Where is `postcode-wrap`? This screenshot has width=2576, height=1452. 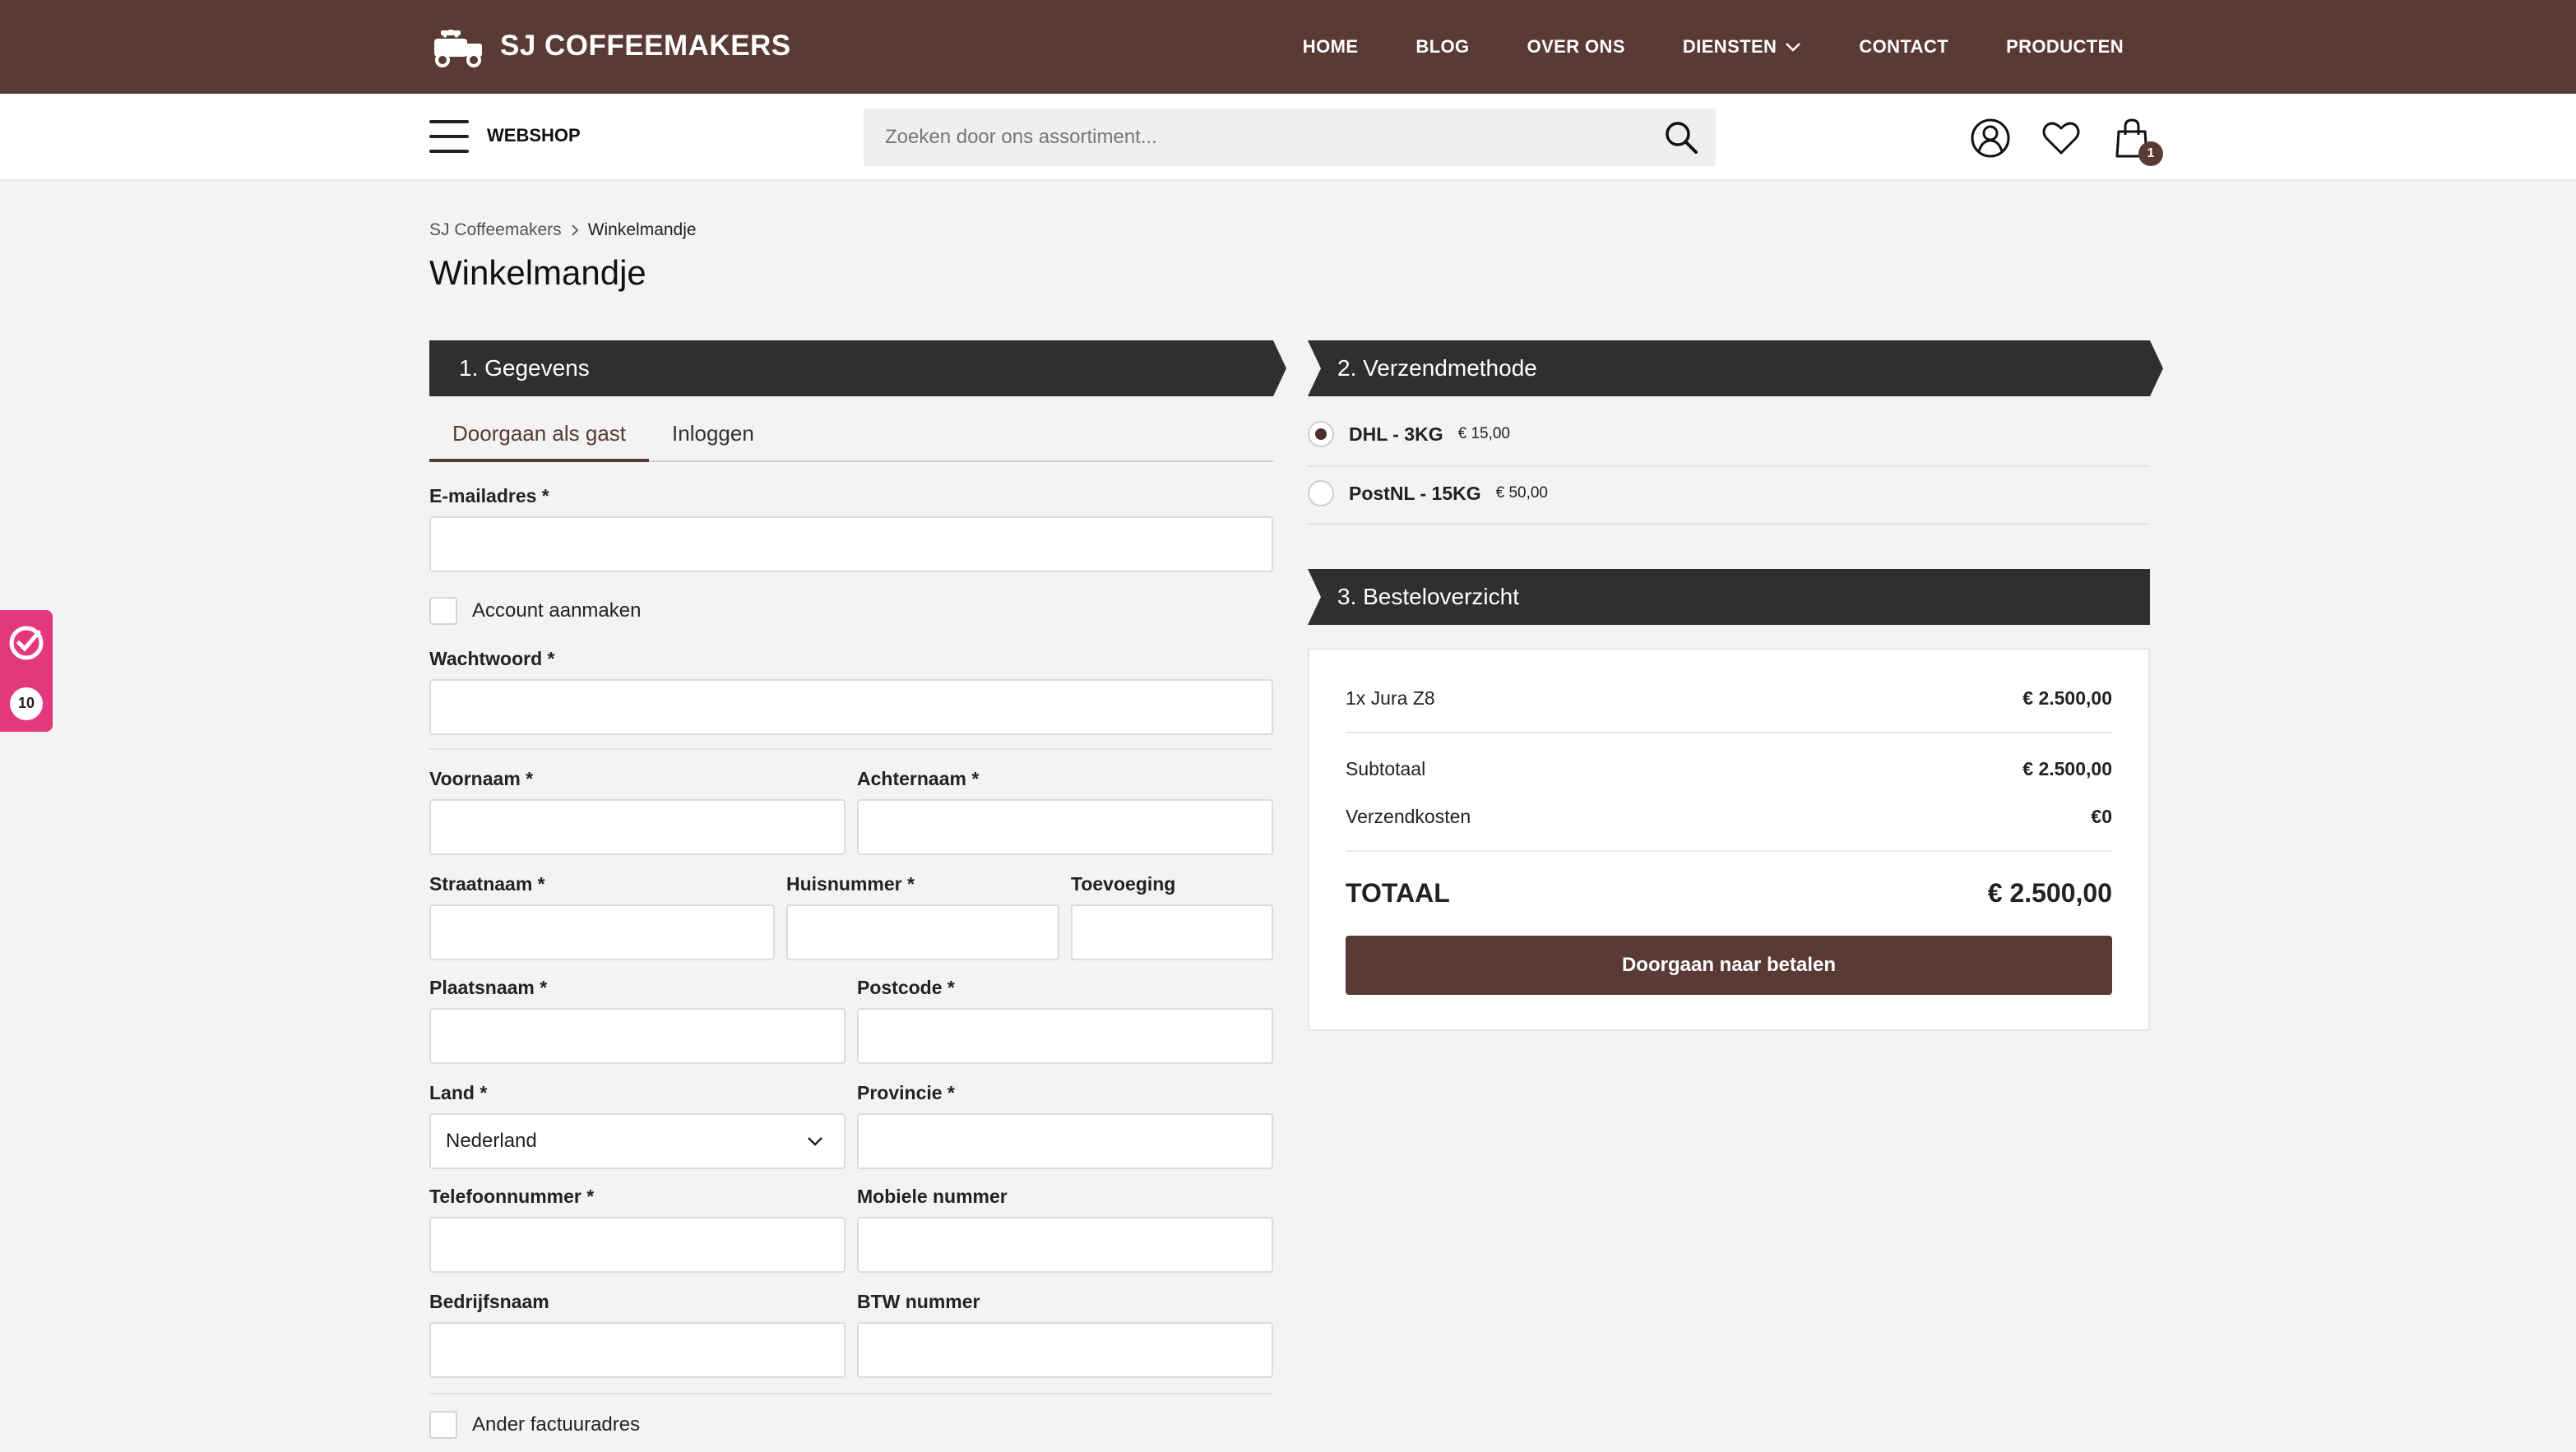 postcode-wrap is located at coordinates (1065, 1036).